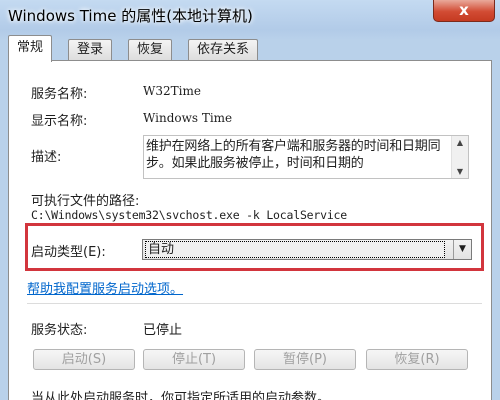  I want to click on description-label: 描述:, so click(46, 157).